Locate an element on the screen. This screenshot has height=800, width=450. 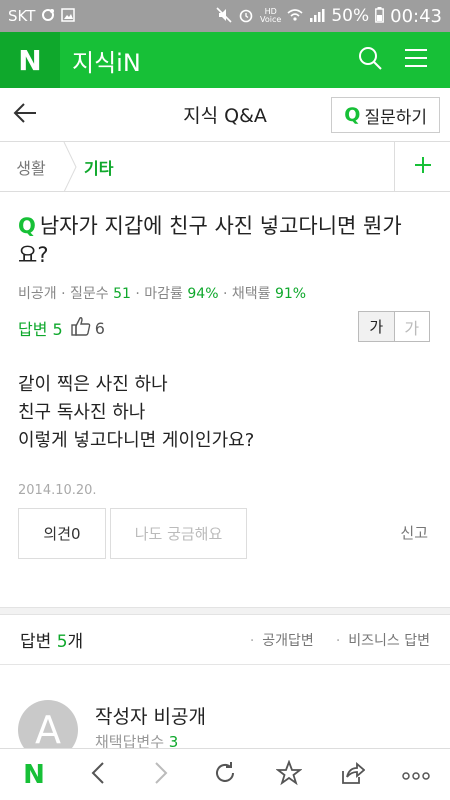
answers-number: 5 is located at coordinates (62, 642).